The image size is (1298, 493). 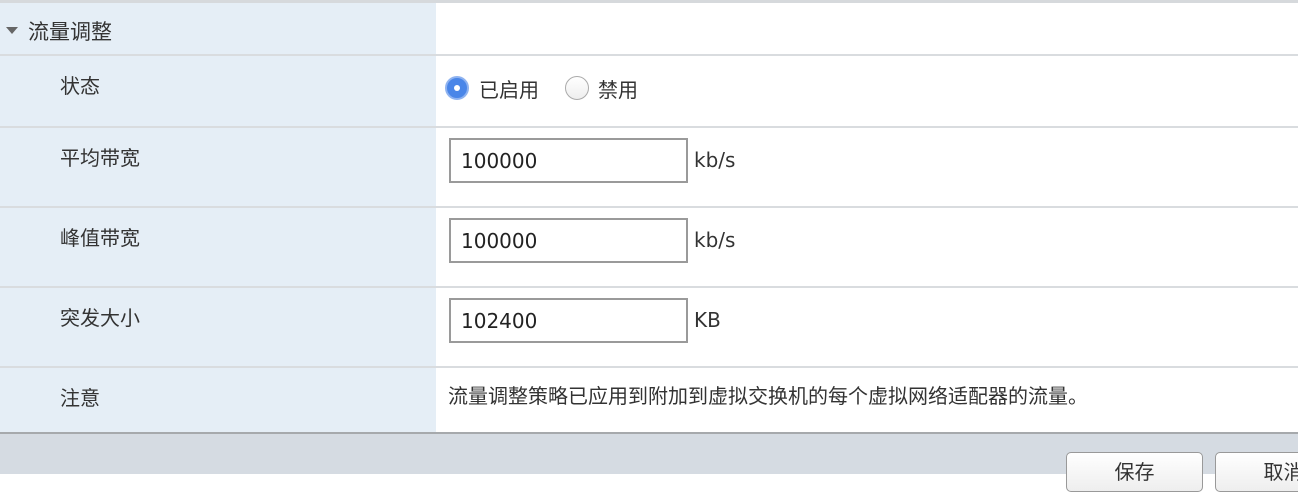 What do you see at coordinates (509, 88) in the screenshot?
I see `radio-enabled-label: 已启用` at bounding box center [509, 88].